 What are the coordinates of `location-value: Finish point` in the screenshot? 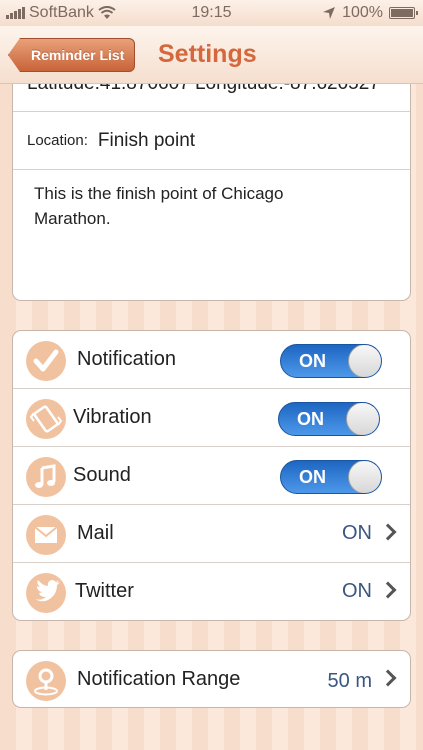 It's located at (146, 140).